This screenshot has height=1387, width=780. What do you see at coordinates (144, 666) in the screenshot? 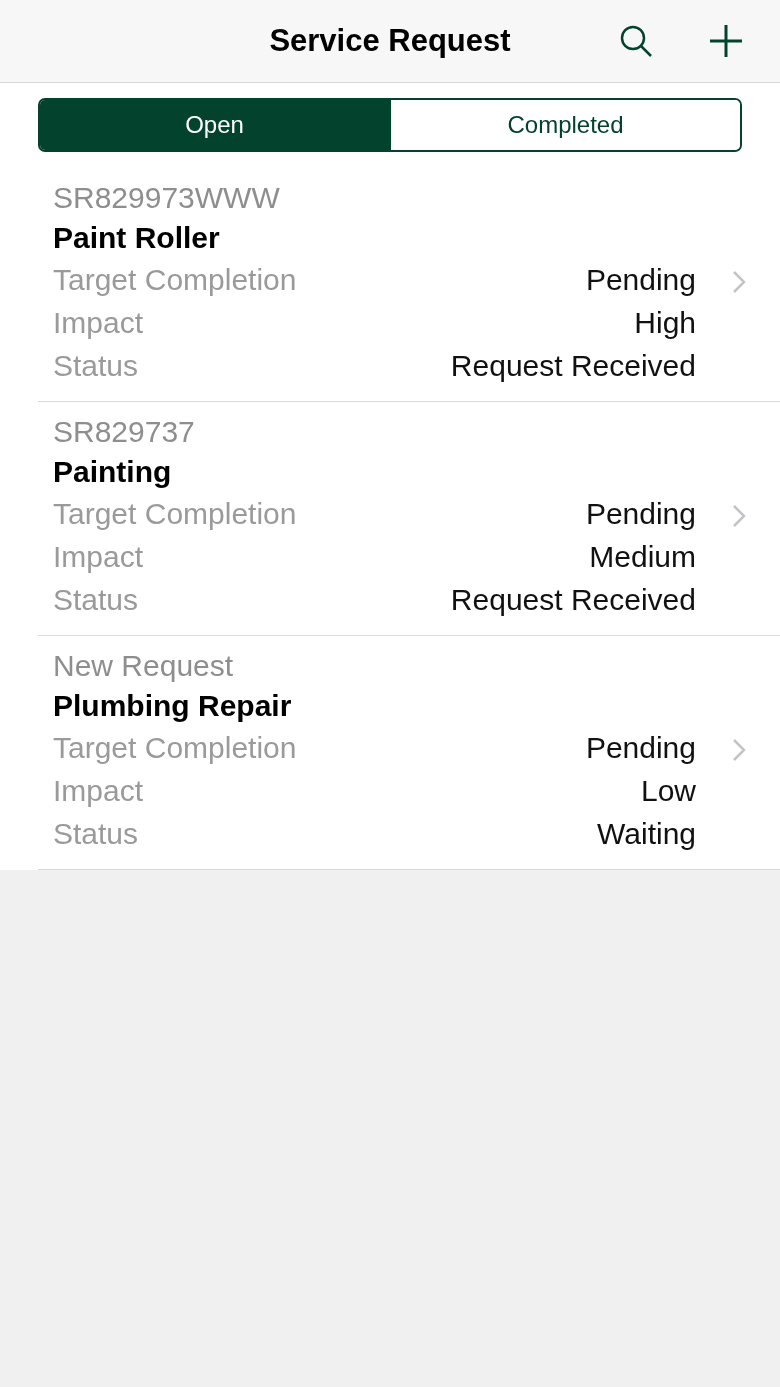
I see `request-id: New Request` at bounding box center [144, 666].